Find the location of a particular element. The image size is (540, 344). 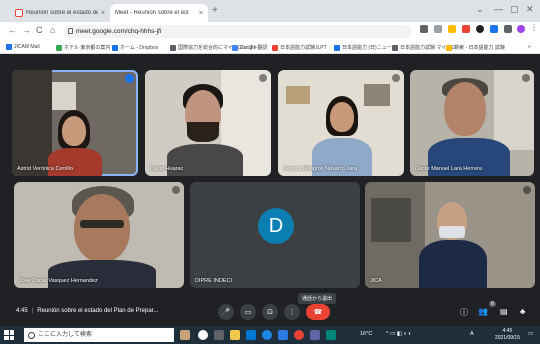

reload-button: C is located at coordinates (39, 30).